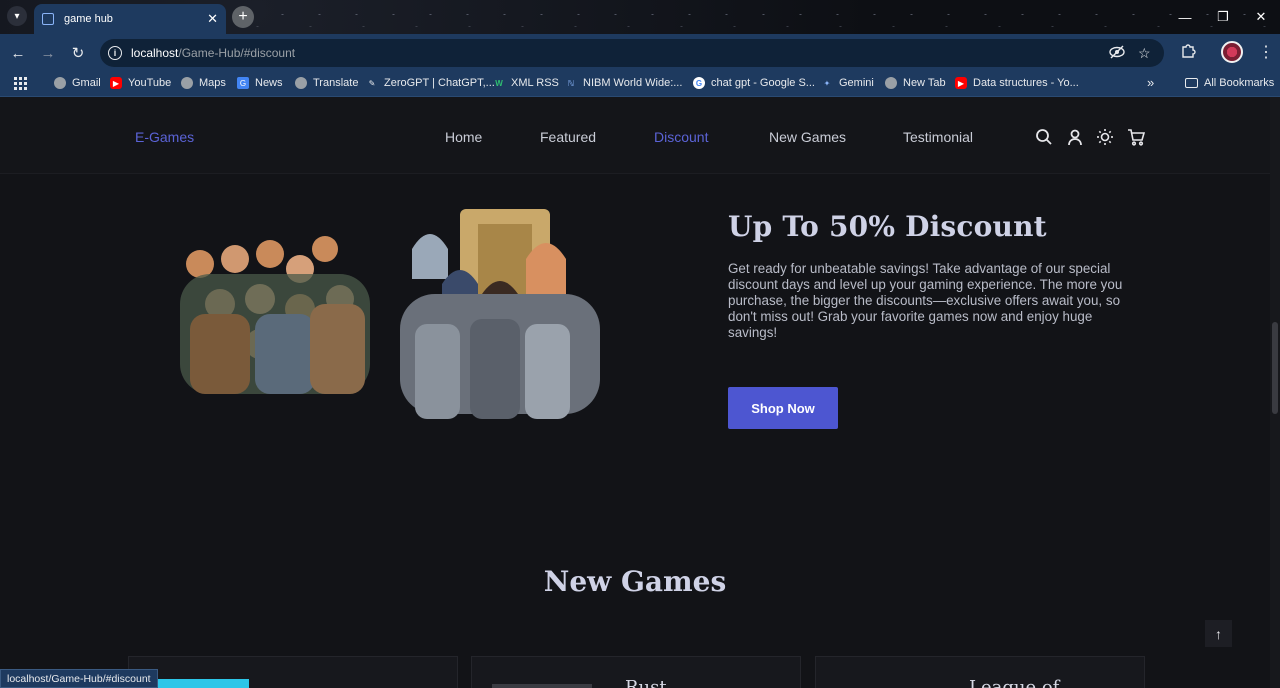 The height and width of the screenshot is (688, 1280). I want to click on browser-menu-icon: ⋮, so click(1266, 52).